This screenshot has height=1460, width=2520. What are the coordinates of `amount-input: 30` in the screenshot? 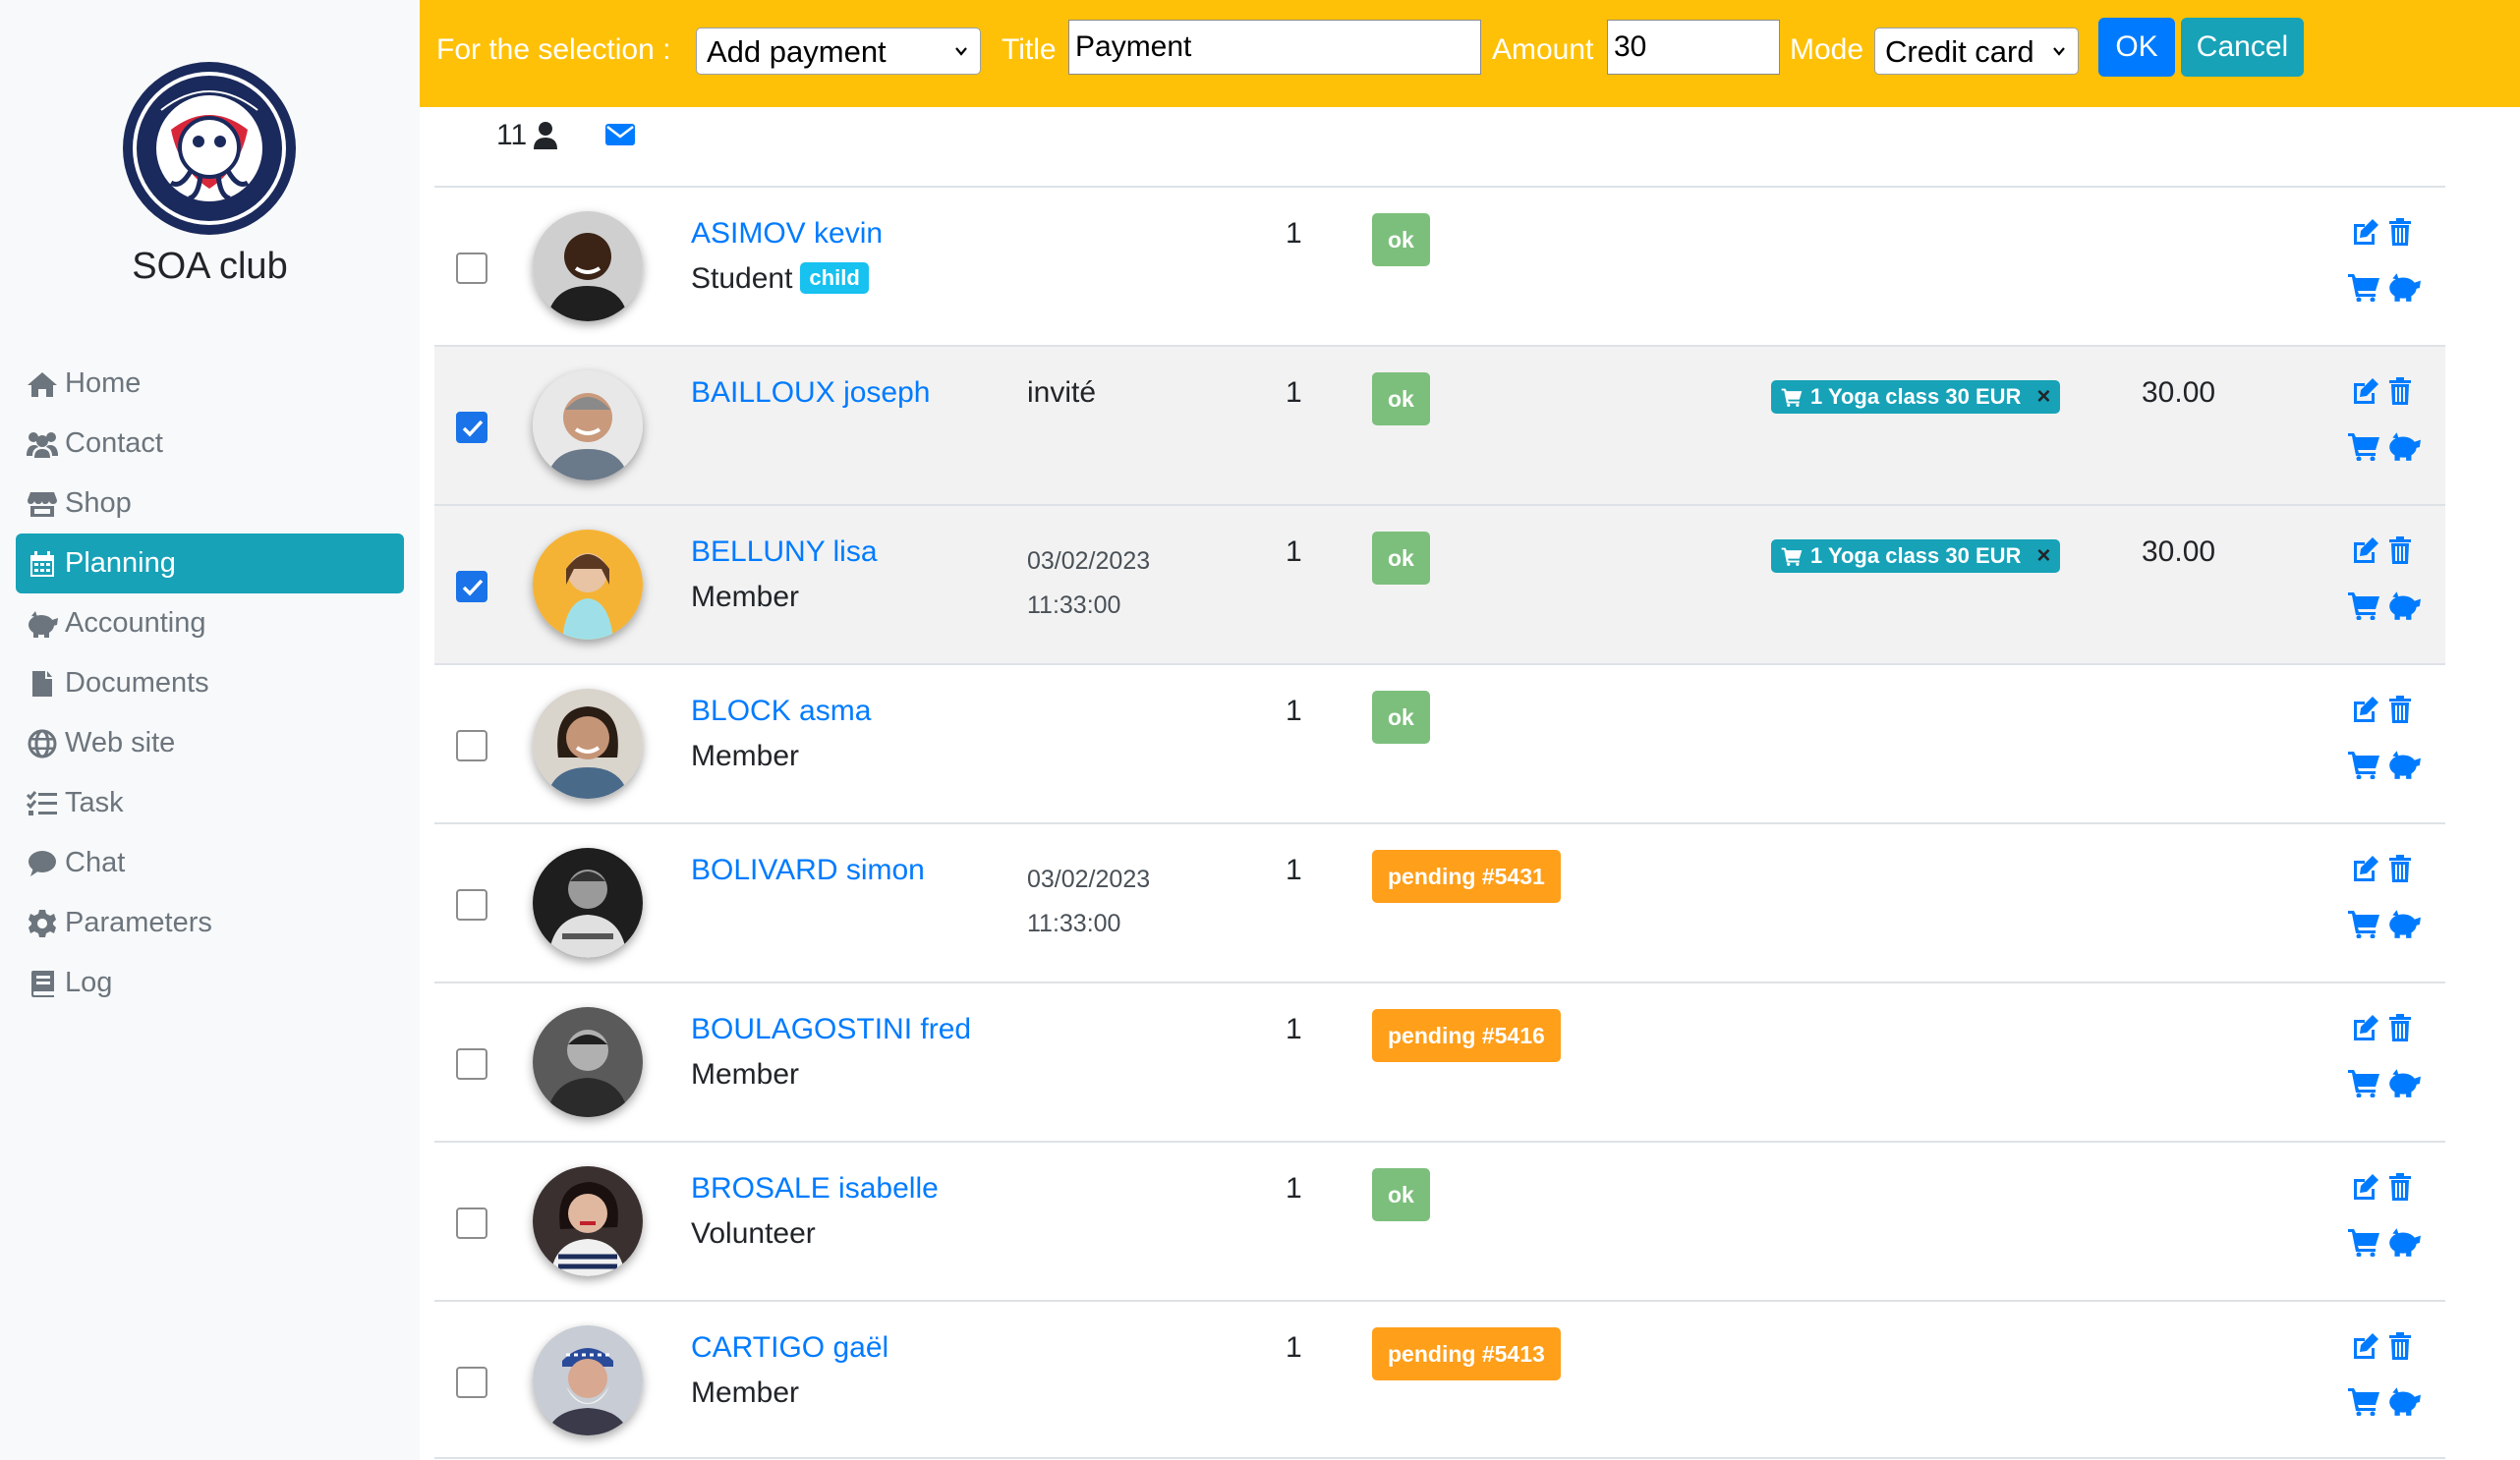 It's located at (1693, 47).